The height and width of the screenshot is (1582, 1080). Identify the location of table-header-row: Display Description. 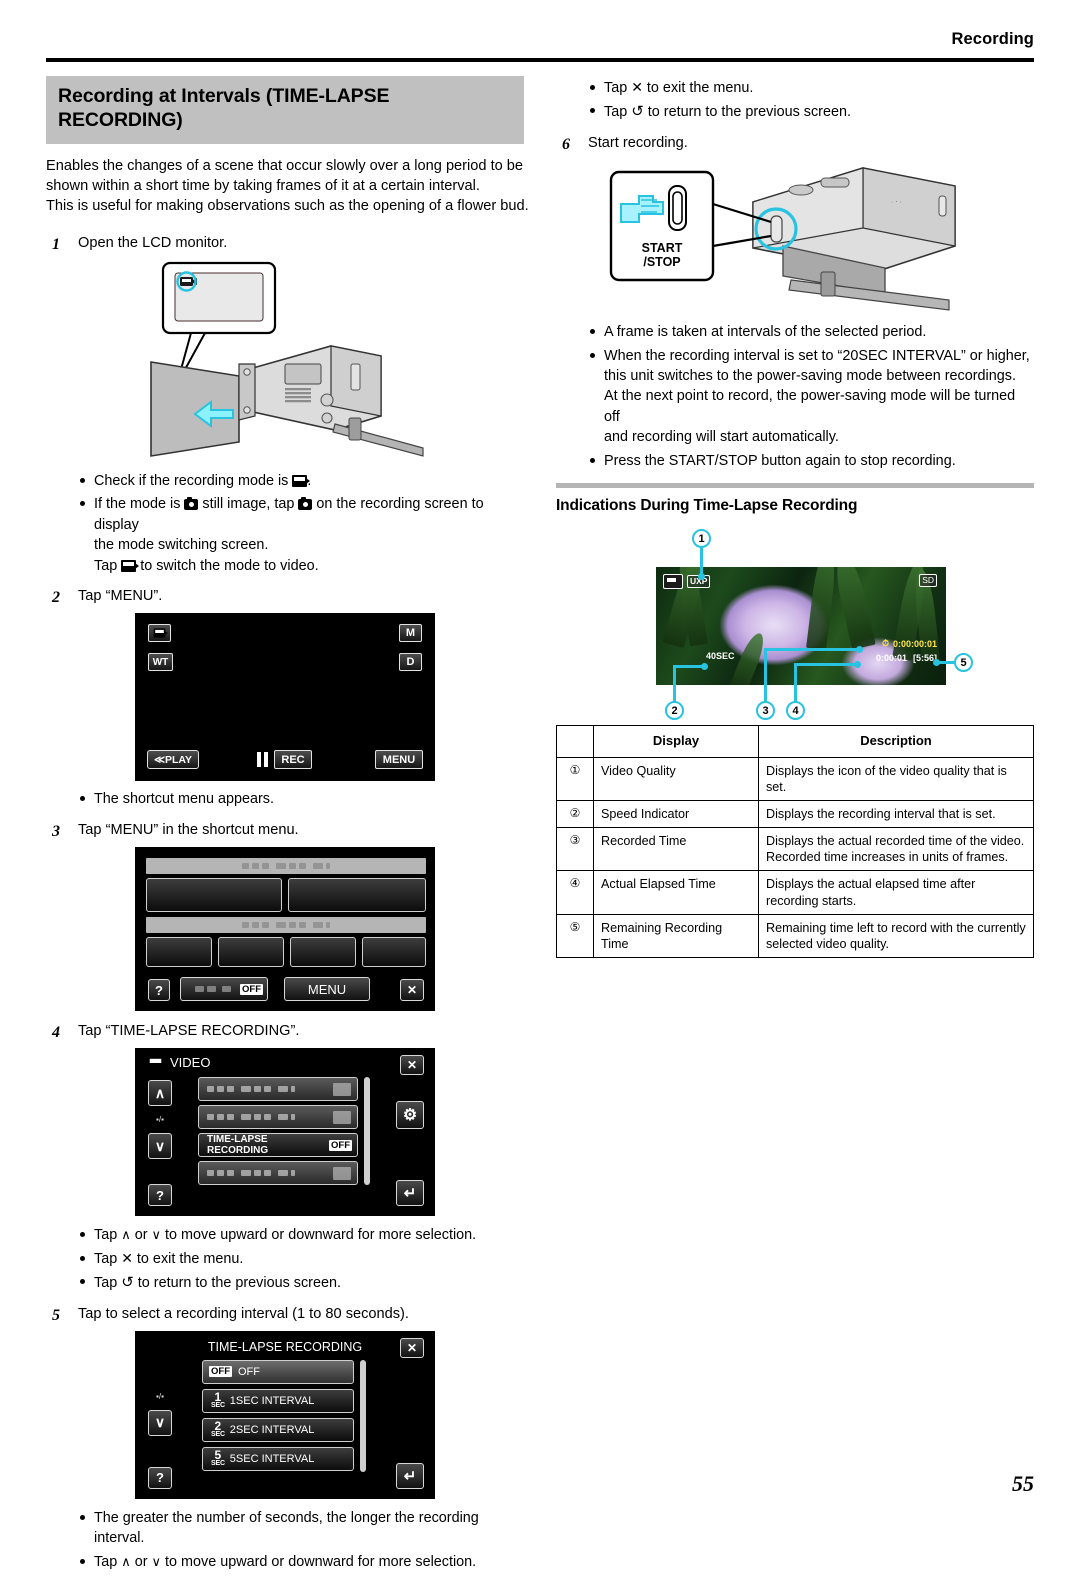
(795, 741).